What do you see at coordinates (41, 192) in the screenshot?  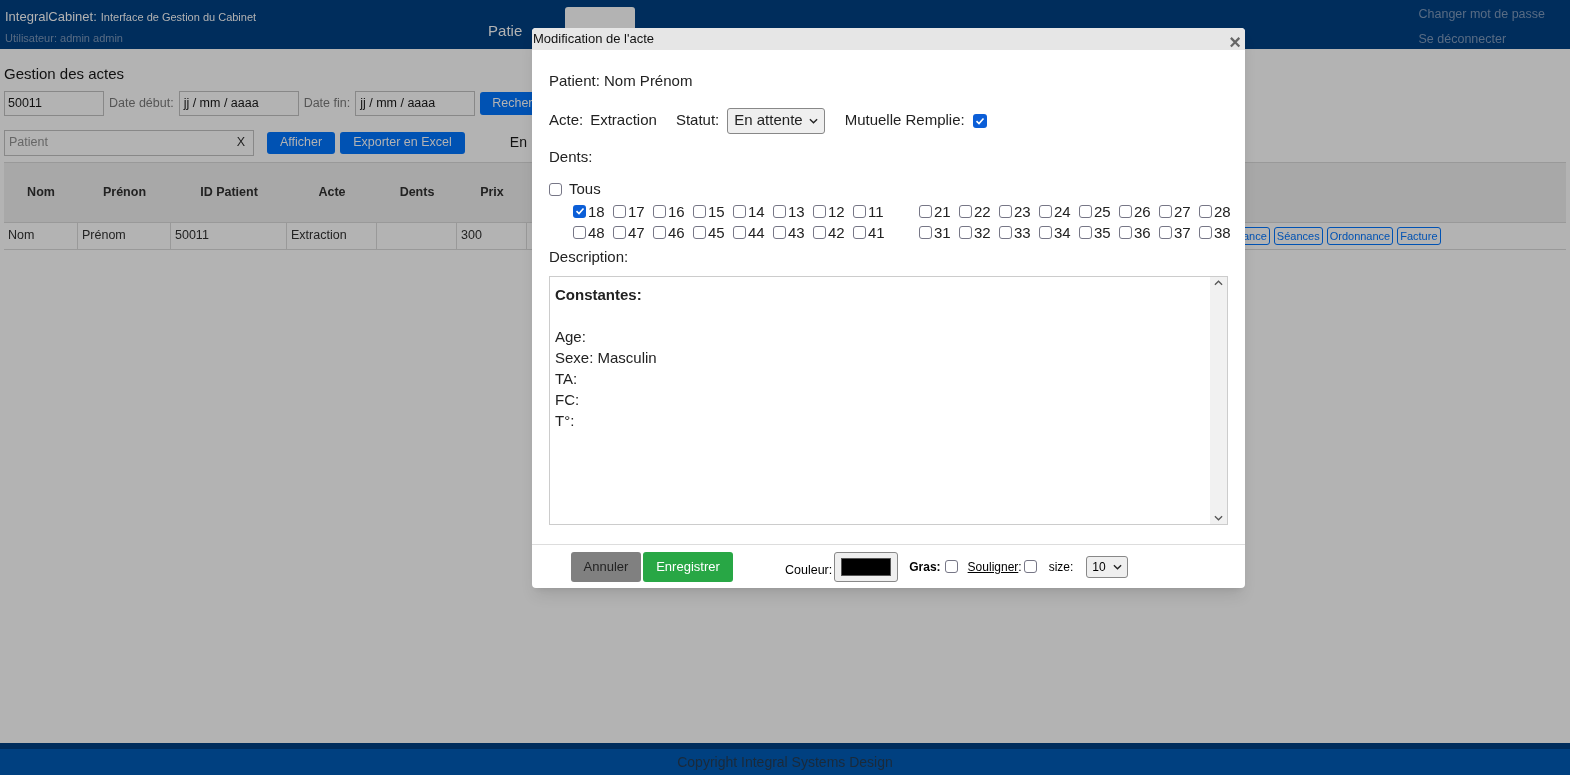 I see `column-header: Nom` at bounding box center [41, 192].